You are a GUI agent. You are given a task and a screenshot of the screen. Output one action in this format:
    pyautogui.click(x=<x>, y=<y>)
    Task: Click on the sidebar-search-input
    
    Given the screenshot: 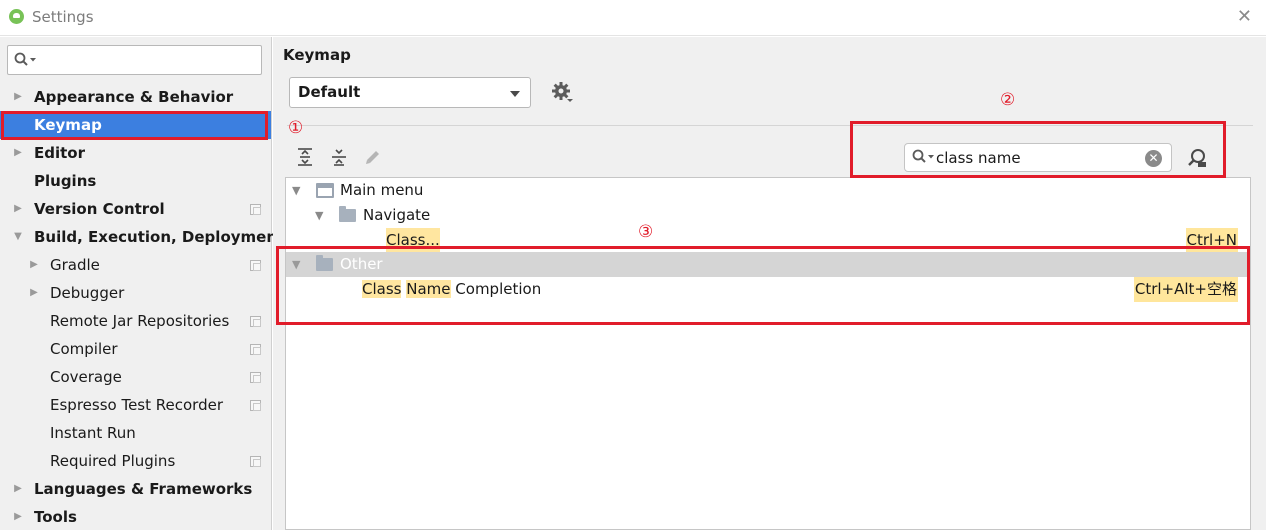 What is the action you would take?
    pyautogui.click(x=134, y=60)
    